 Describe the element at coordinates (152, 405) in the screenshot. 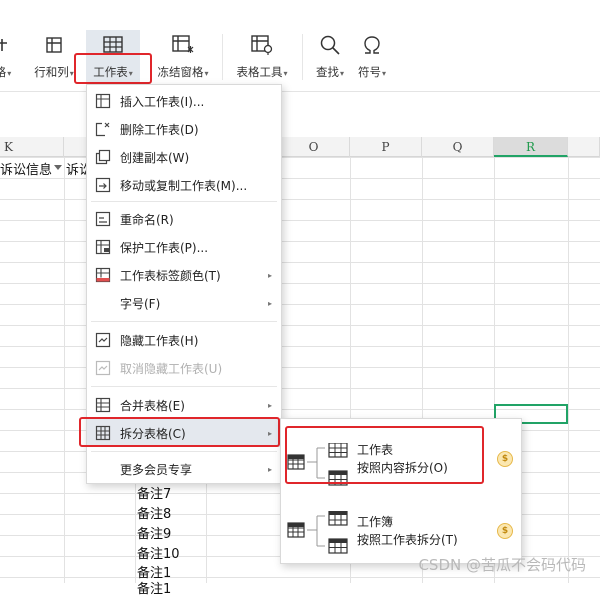

I see `menu-item-label: 合并表格(E)` at that location.